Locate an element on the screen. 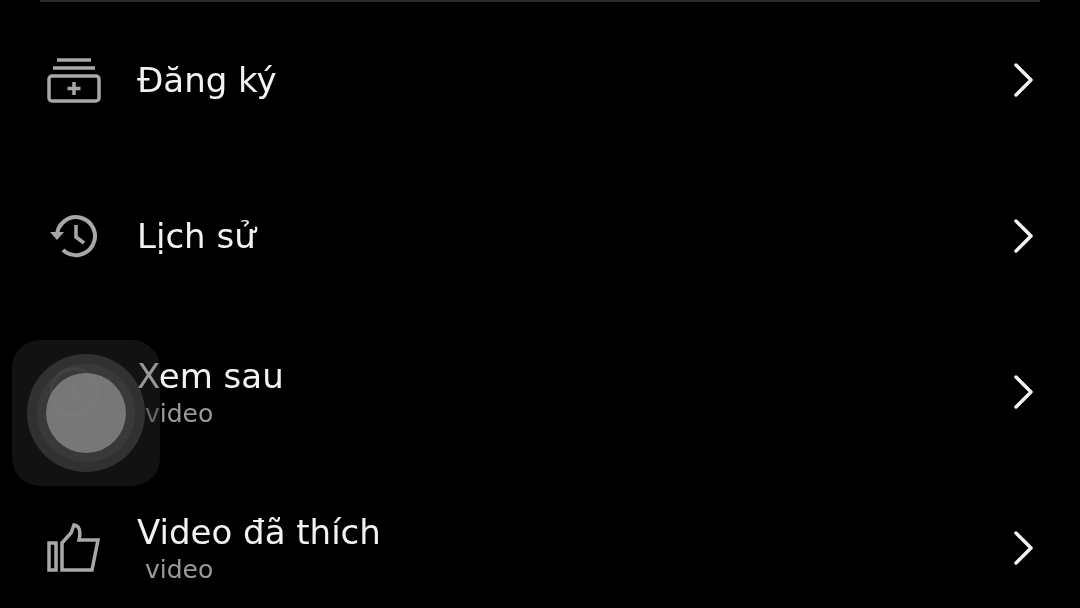 This screenshot has width=1080, height=608. menu-item-title: Video đã thích is located at coordinates (259, 532).